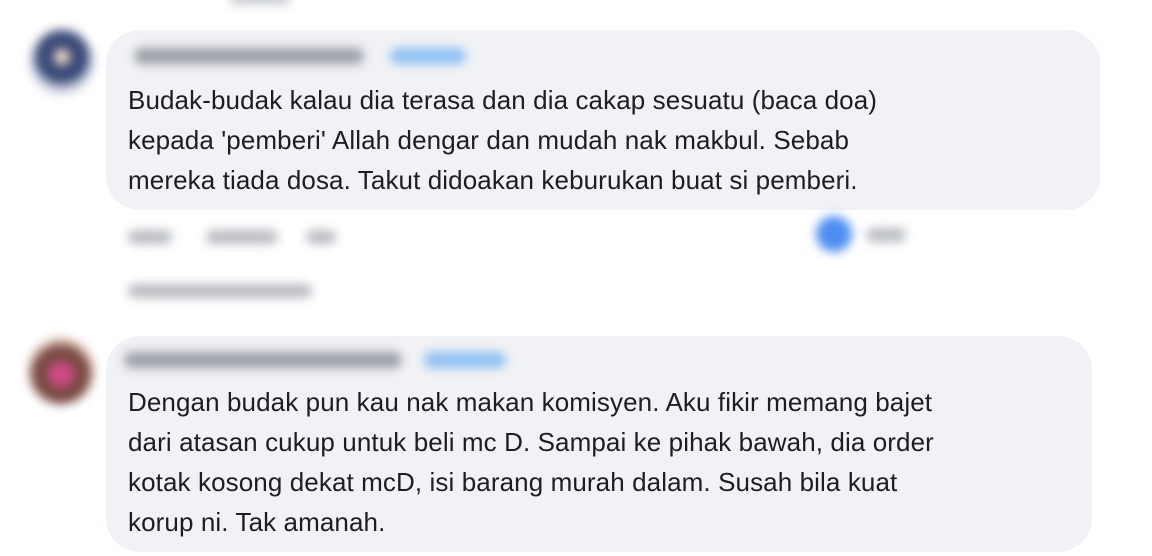 This screenshot has width=1152, height=556. I want to click on previous-comment-fragment, so click(260, 2).